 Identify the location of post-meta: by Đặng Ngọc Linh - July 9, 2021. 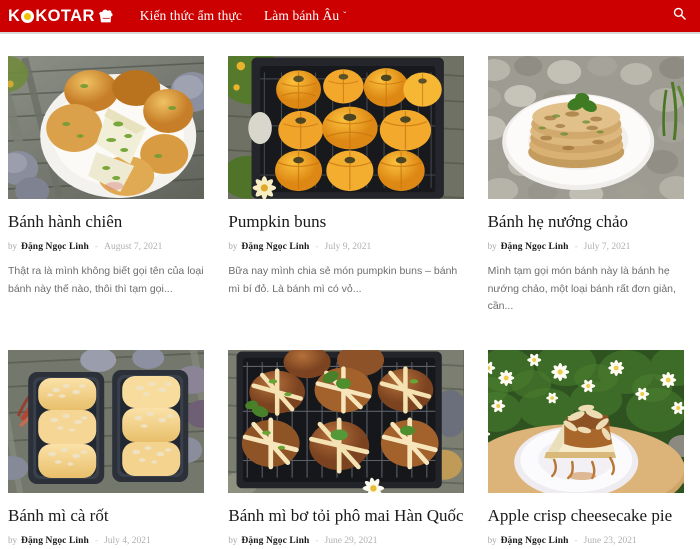
(345, 246).